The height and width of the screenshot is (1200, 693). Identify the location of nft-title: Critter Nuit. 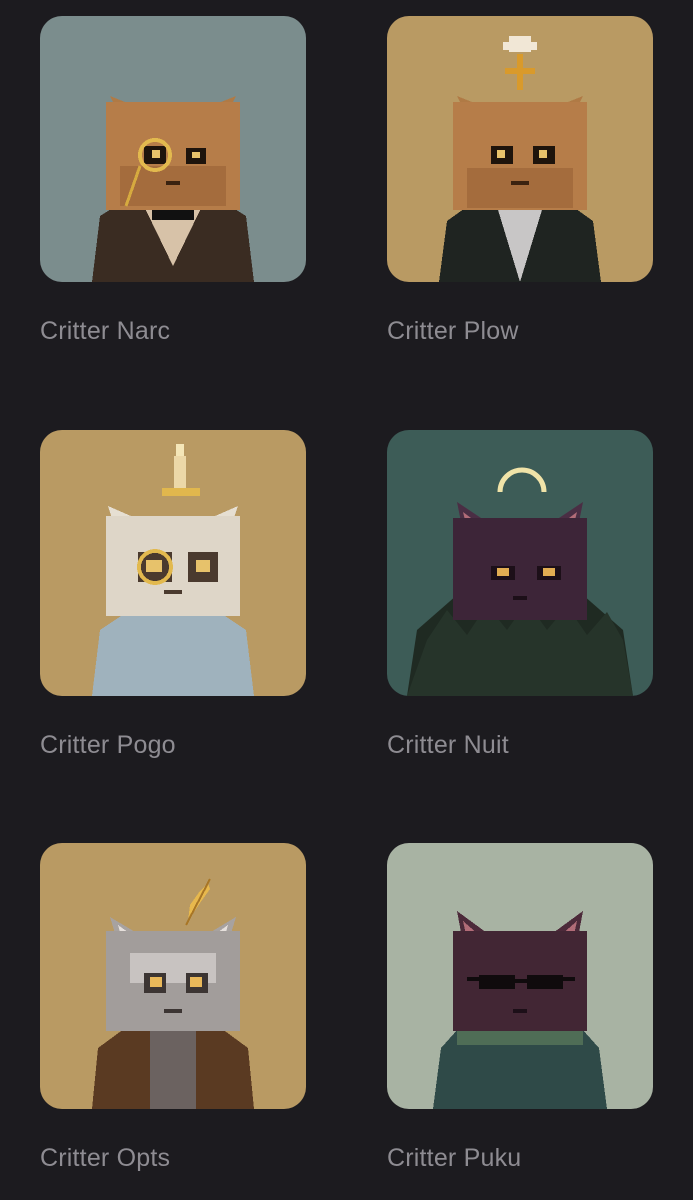
(448, 745).